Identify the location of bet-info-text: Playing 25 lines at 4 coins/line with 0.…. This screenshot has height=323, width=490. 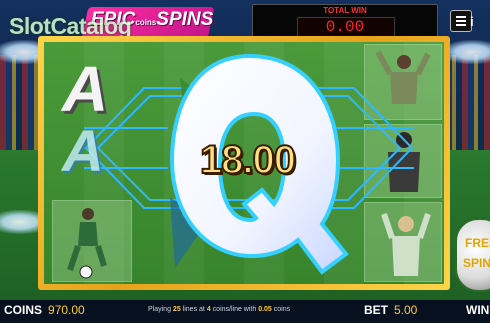
(219, 309).